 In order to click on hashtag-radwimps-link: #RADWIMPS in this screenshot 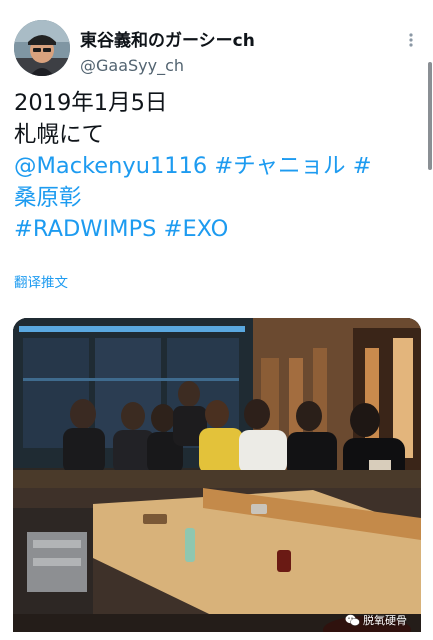, I will do `click(85, 229)`.